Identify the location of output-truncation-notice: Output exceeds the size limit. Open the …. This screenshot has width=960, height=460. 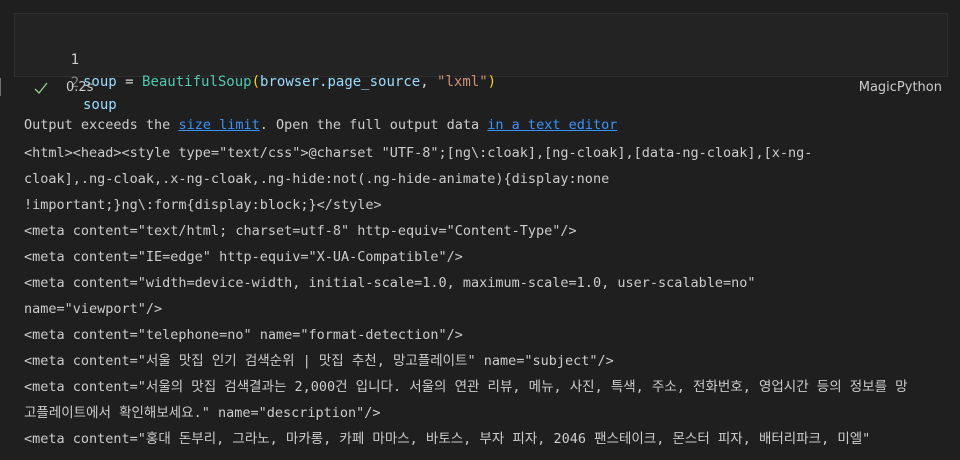
(489, 125).